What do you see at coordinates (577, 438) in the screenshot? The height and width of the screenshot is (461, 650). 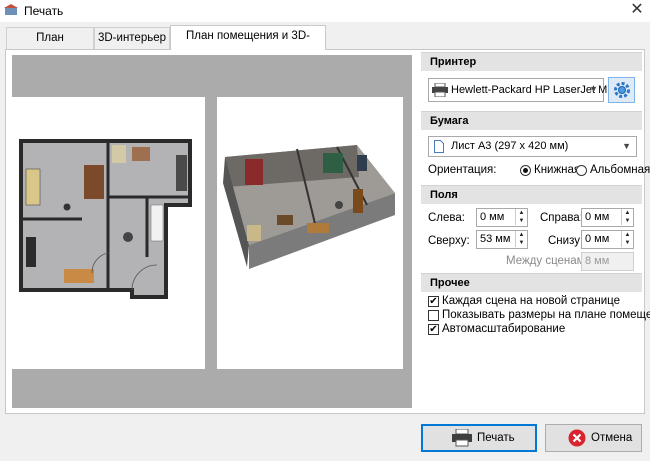 I see `cancel-icon` at bounding box center [577, 438].